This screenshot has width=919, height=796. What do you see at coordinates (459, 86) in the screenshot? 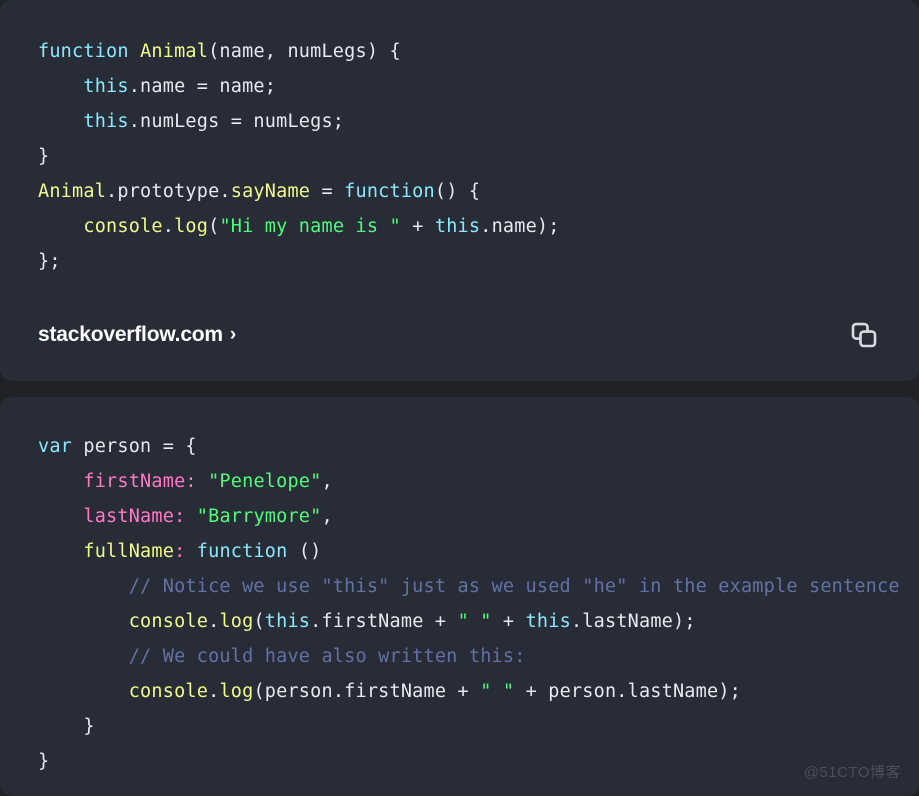
I see `code-line: this.name = name;` at bounding box center [459, 86].